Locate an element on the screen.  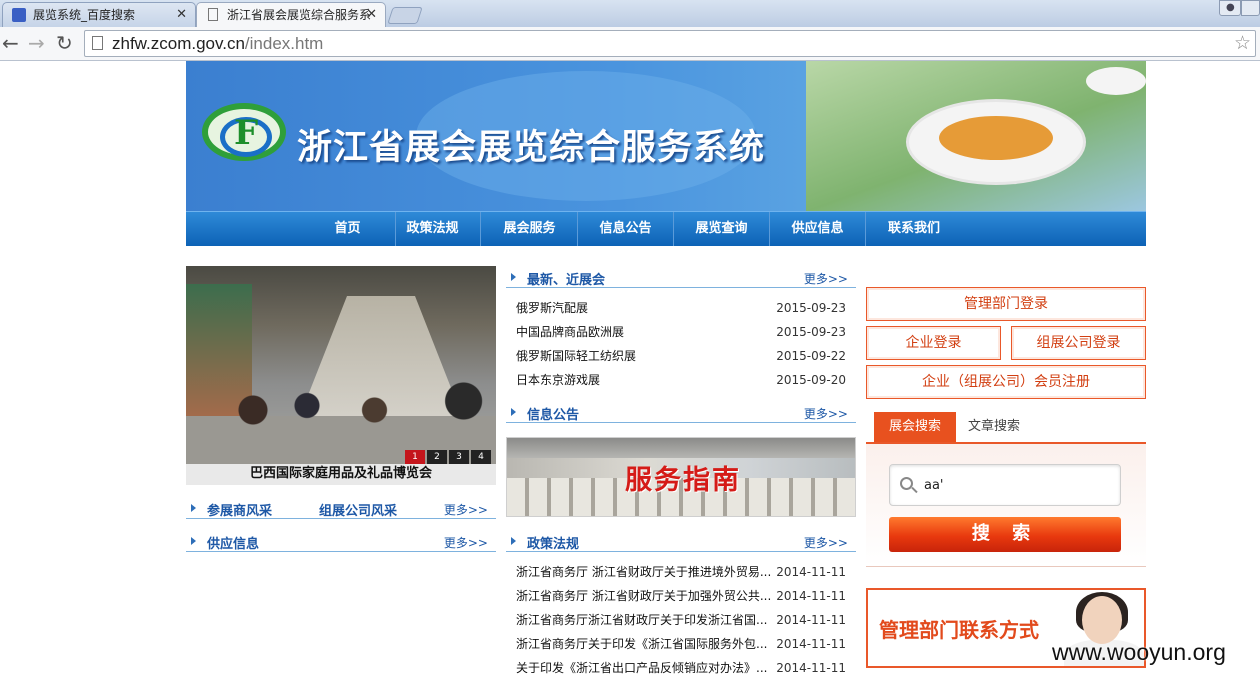
section-title: 参展商风采 is located at coordinates (239, 509).